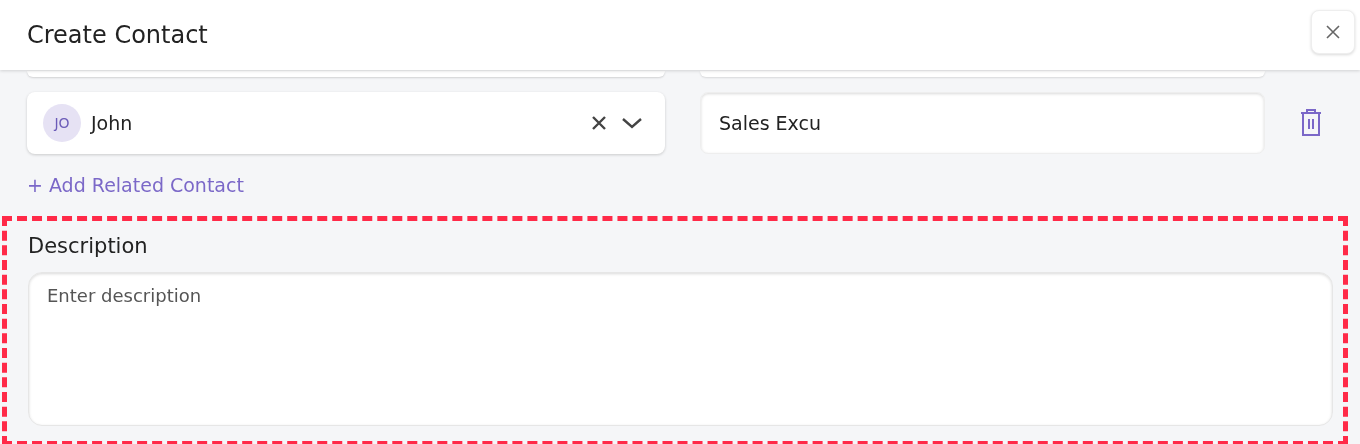 This screenshot has height=444, width=1360. What do you see at coordinates (346, 74) in the screenshot?
I see `select-field` at bounding box center [346, 74].